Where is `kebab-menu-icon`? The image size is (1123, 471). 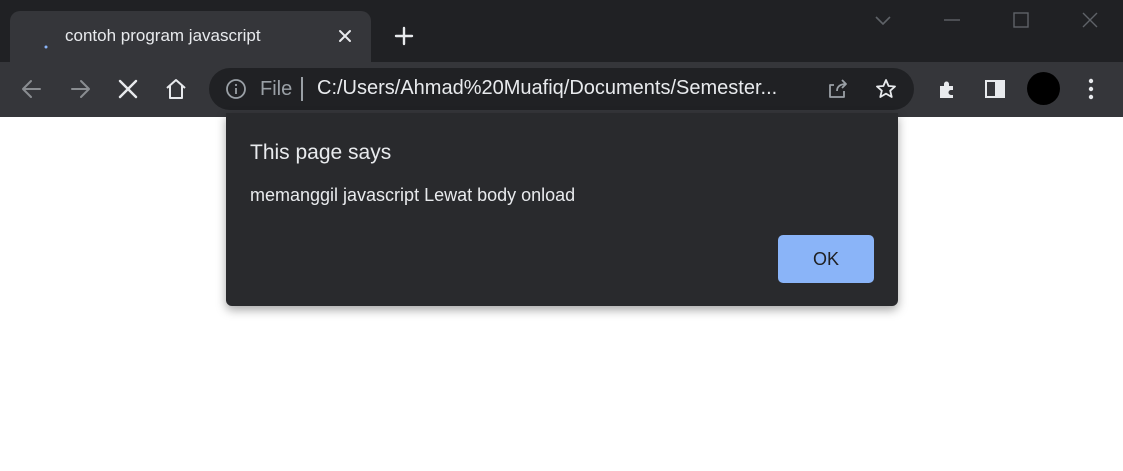
kebab-menu-icon is located at coordinates (1091, 89).